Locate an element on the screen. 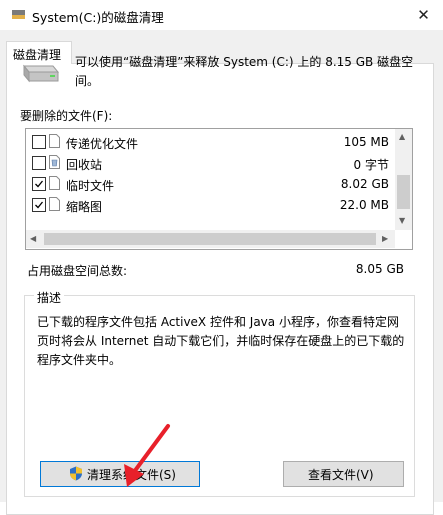  total-space-value: 8.05 GB is located at coordinates (379, 269).